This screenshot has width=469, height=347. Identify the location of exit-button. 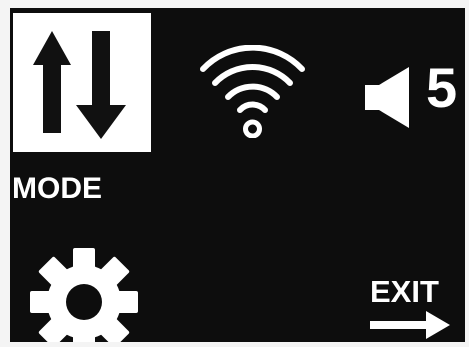
(411, 325).